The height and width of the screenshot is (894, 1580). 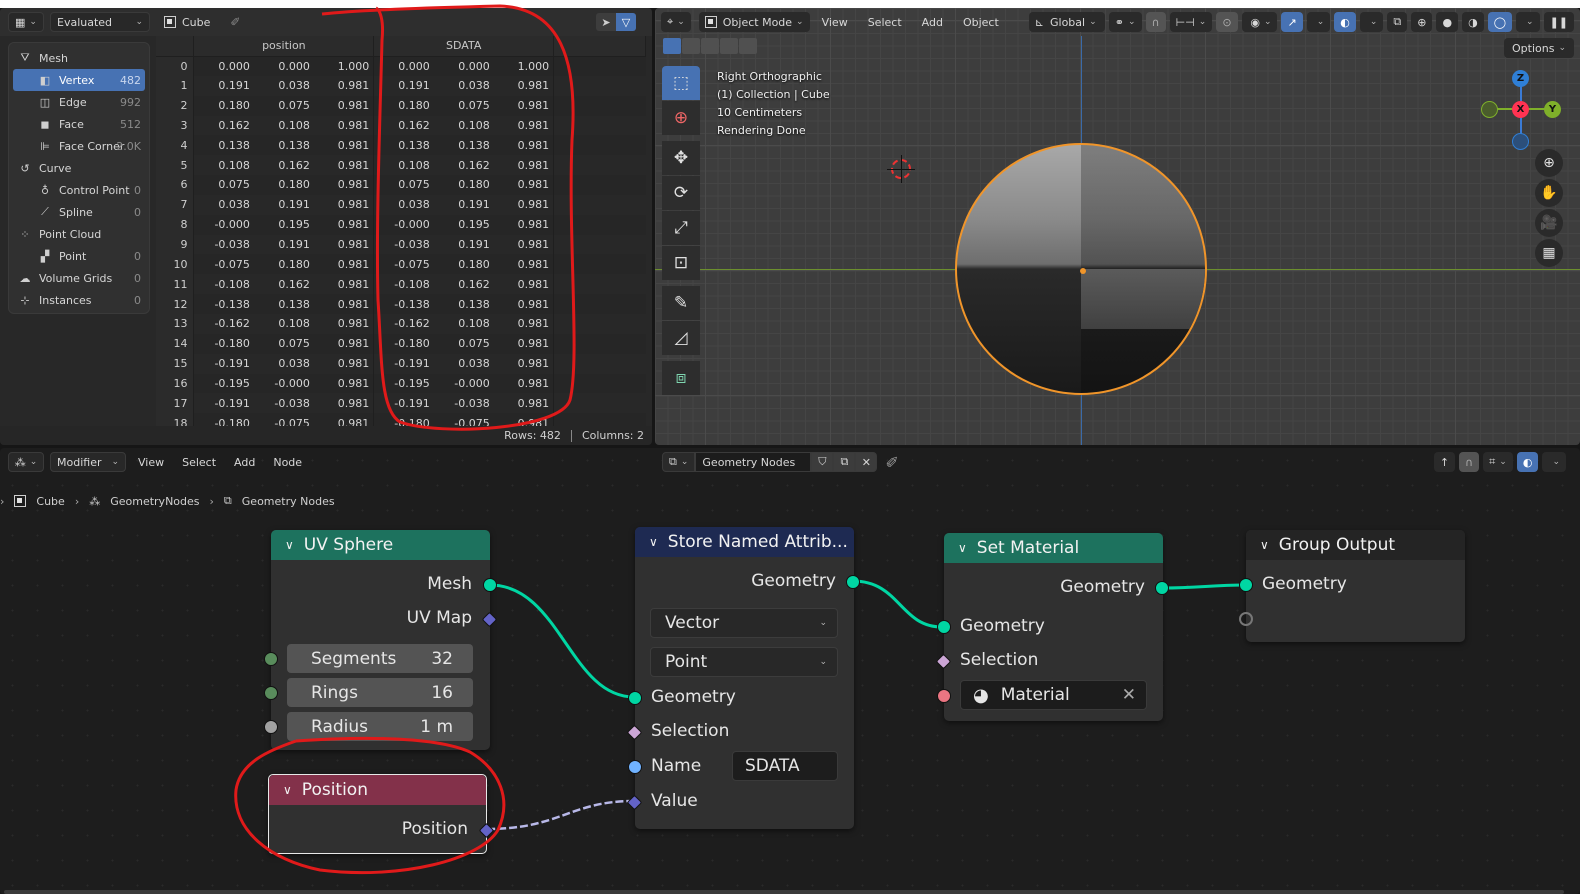 I want to click on context-dropdown: Modifier ⌄, so click(x=88, y=462).